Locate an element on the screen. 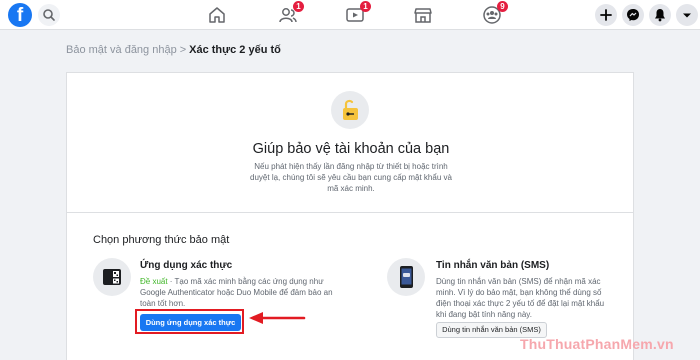 The height and width of the screenshot is (360, 700). section-title: Chọn phương thức bảo mật is located at coordinates (161, 240).